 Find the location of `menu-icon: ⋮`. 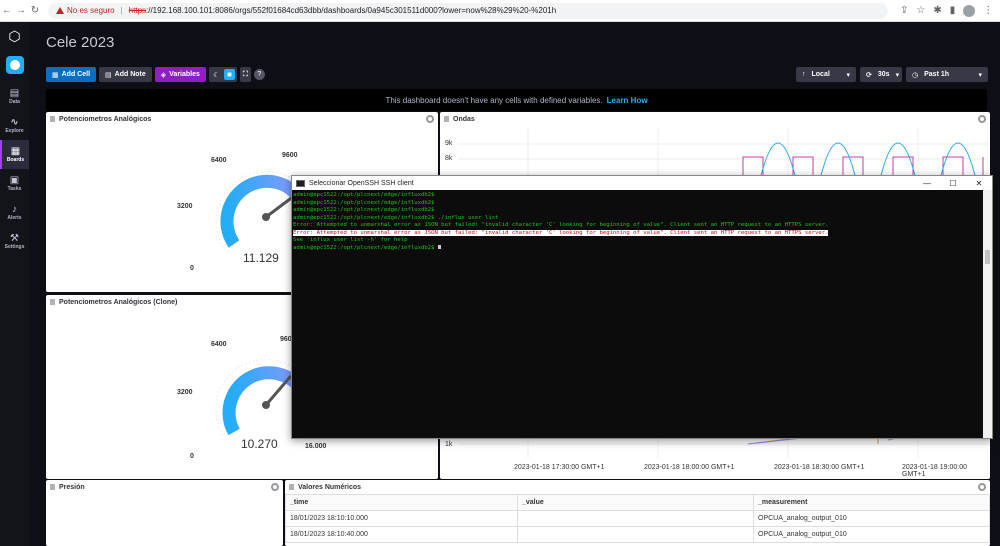

menu-icon: ⋮ is located at coordinates (988, 11).